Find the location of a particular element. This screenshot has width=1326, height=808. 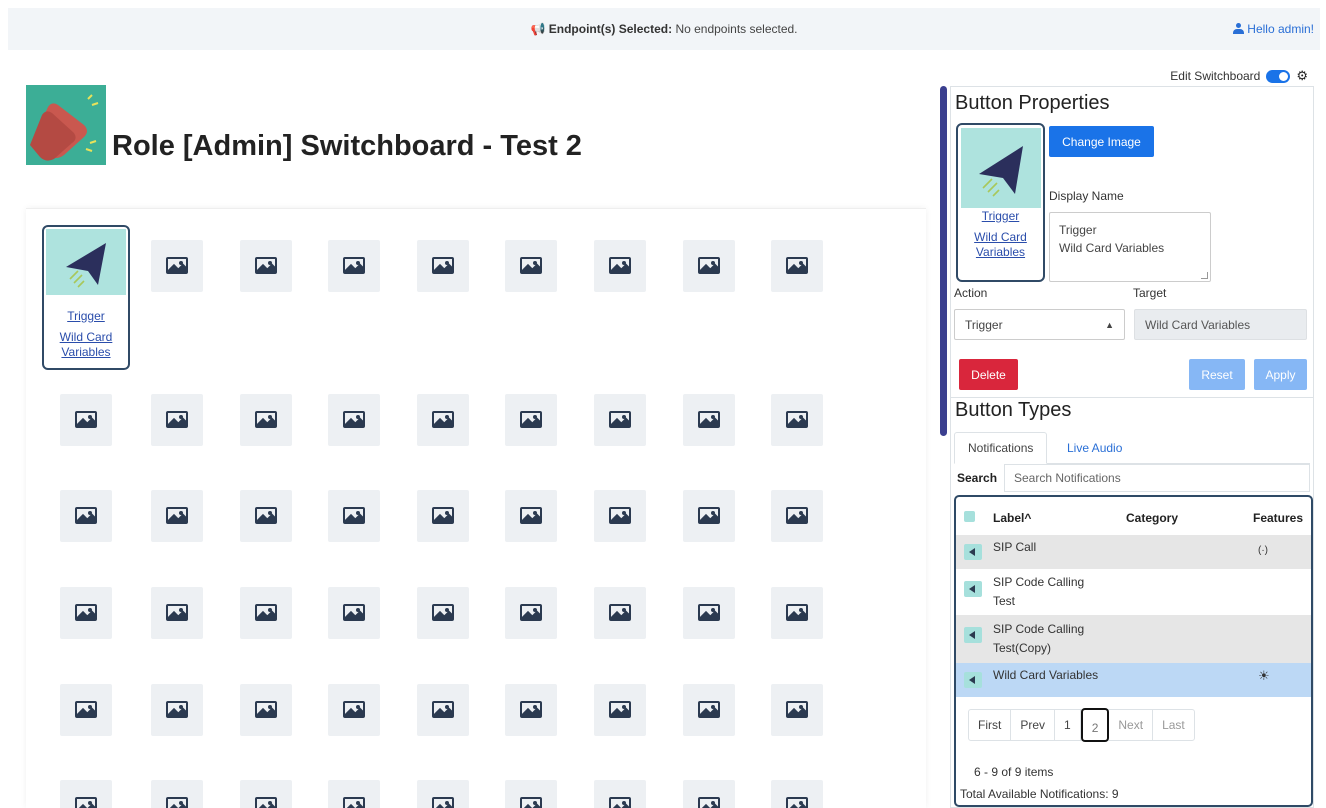

column-label: Label^ is located at coordinates (1012, 518).